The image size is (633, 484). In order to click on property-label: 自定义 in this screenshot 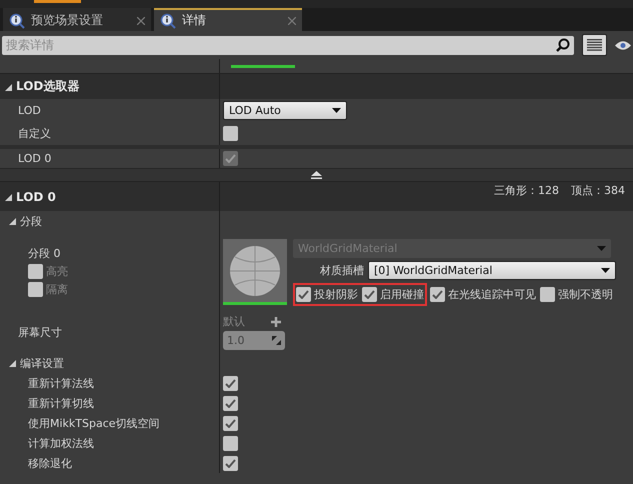, I will do `click(34, 133)`.